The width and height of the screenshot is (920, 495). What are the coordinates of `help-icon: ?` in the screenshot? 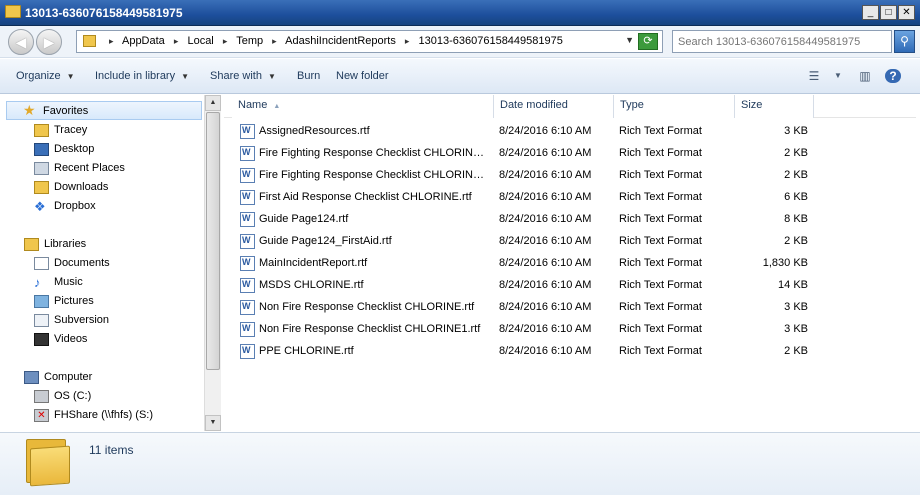 It's located at (893, 76).